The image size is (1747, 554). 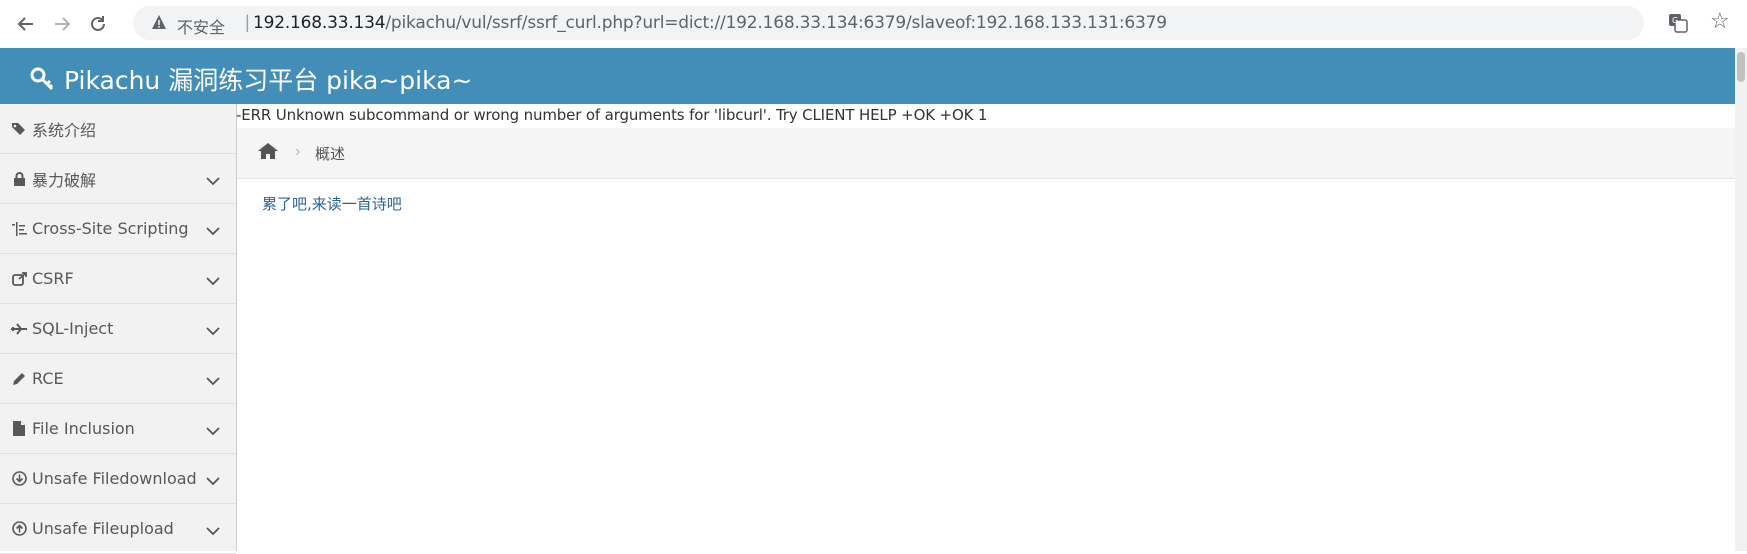 What do you see at coordinates (268, 153) in the screenshot?
I see `home-icon` at bounding box center [268, 153].